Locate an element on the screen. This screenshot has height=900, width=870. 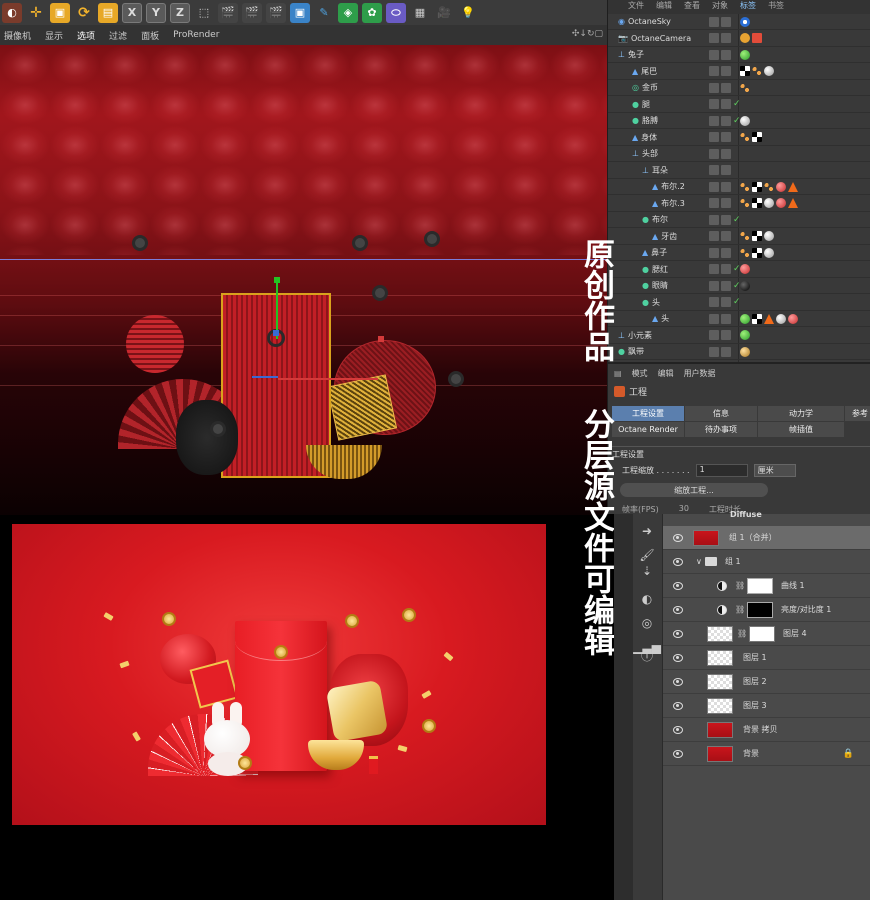
object-row: ● 腮红 ✓ is located at coordinates (739, 270).